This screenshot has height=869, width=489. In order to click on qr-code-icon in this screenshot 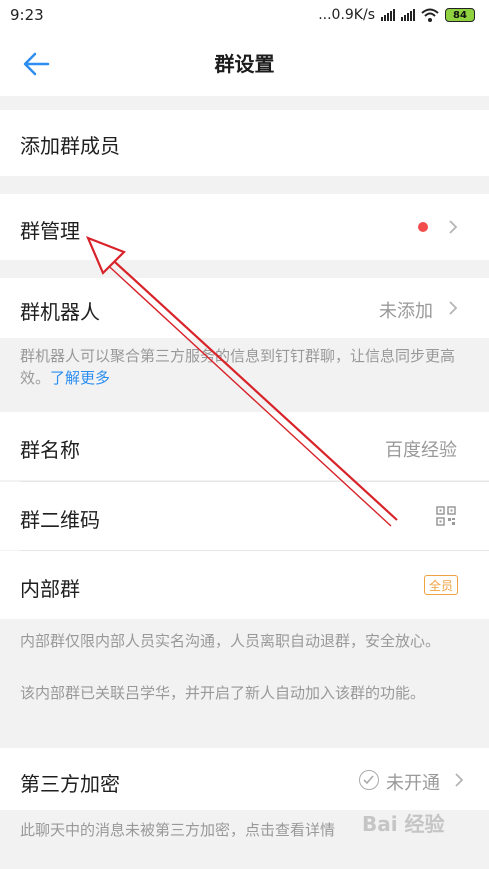, I will do `click(446, 516)`.